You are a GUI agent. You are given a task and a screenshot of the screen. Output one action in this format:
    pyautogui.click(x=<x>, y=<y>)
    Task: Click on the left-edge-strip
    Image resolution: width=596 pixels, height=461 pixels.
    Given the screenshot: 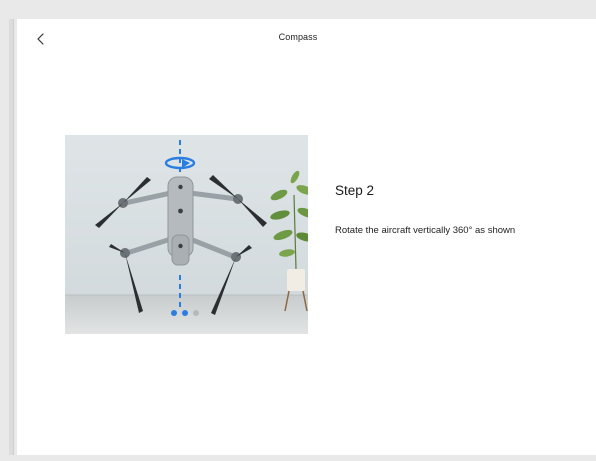 What is the action you would take?
    pyautogui.click(x=11, y=237)
    